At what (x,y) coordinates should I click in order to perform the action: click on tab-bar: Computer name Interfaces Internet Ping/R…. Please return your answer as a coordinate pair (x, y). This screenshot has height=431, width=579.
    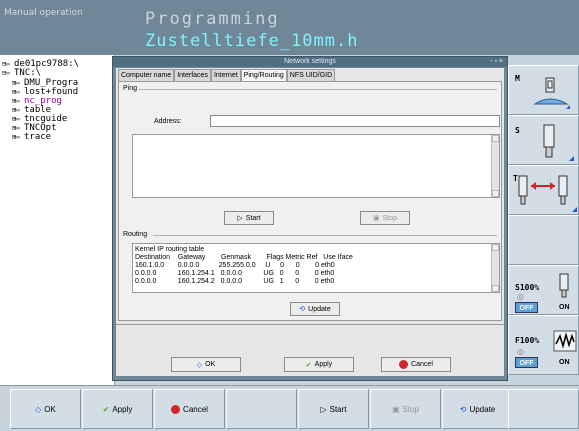
    Looking at the image, I should click on (227, 75).